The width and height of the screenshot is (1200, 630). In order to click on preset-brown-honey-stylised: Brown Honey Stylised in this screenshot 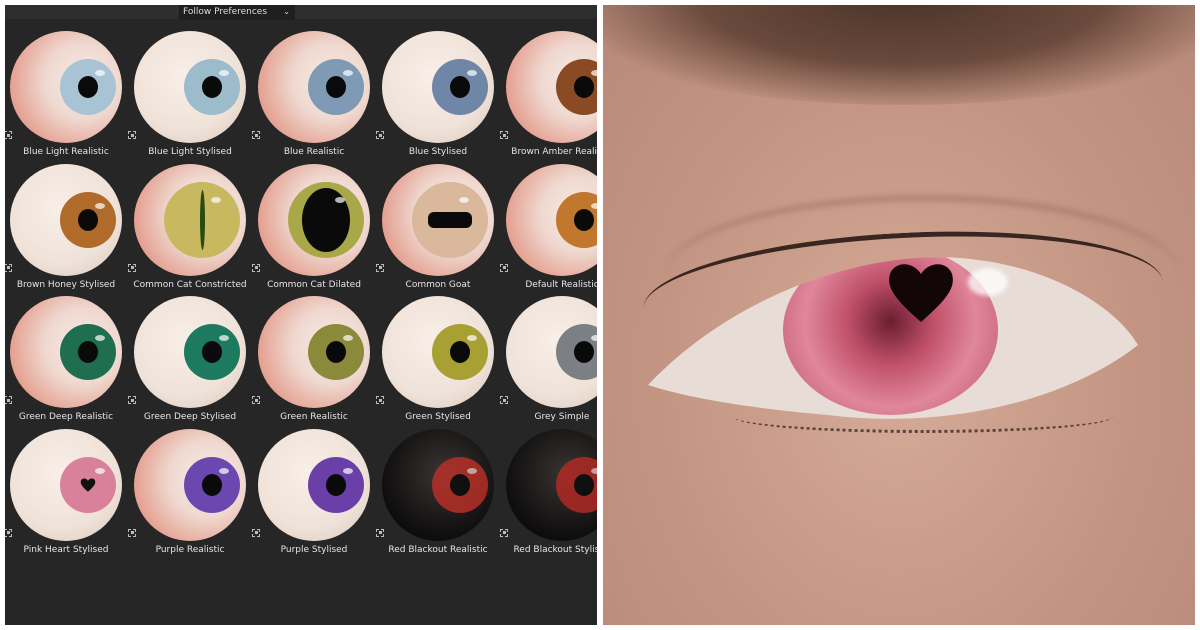, I will do `click(66, 223)`.